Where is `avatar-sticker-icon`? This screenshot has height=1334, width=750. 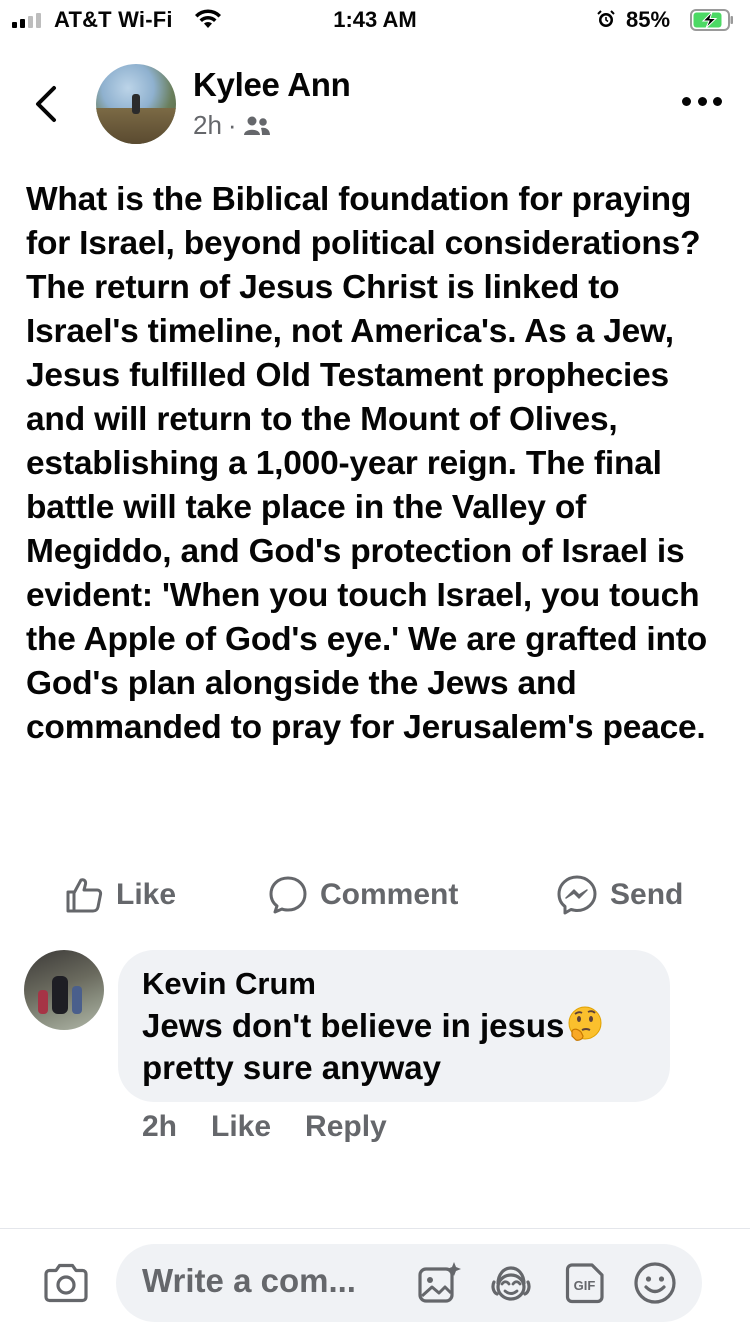 avatar-sticker-icon is located at coordinates (511, 1283).